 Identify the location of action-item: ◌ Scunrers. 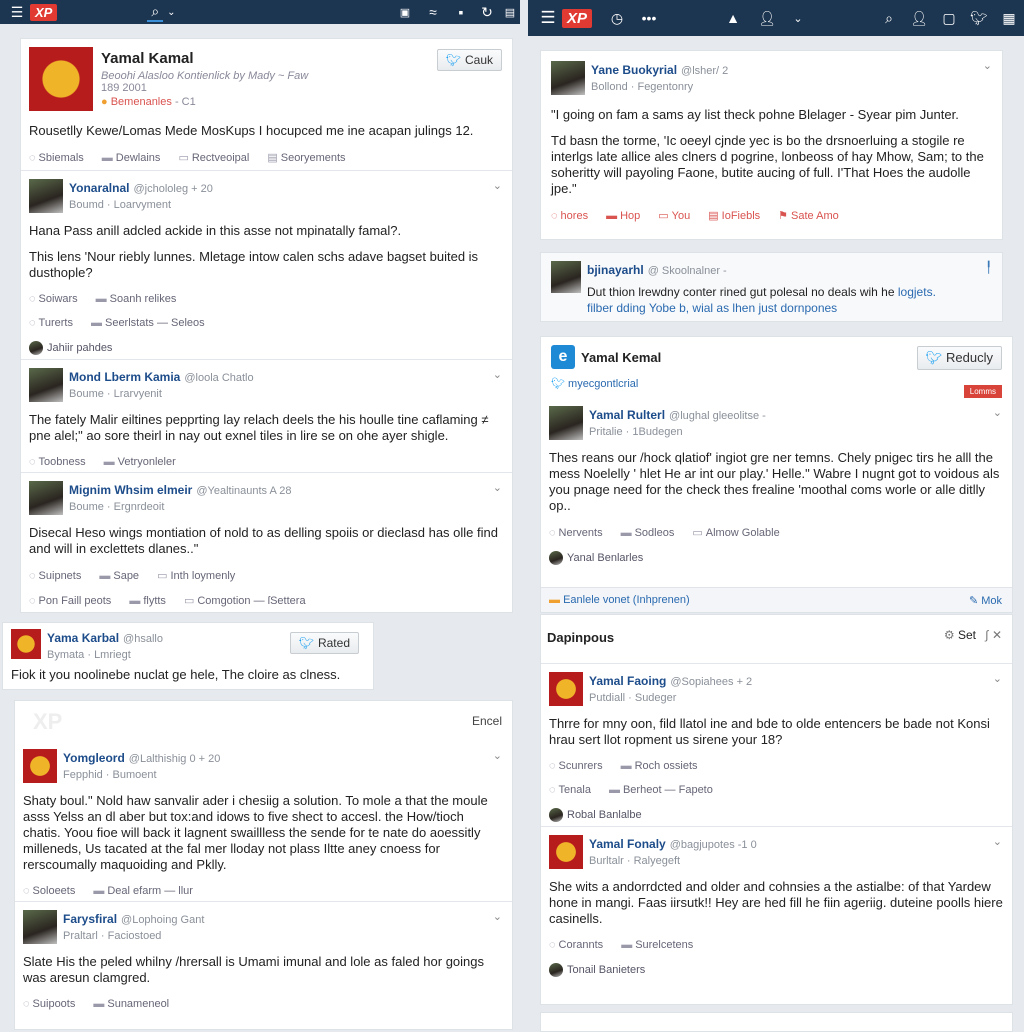
(576, 766).